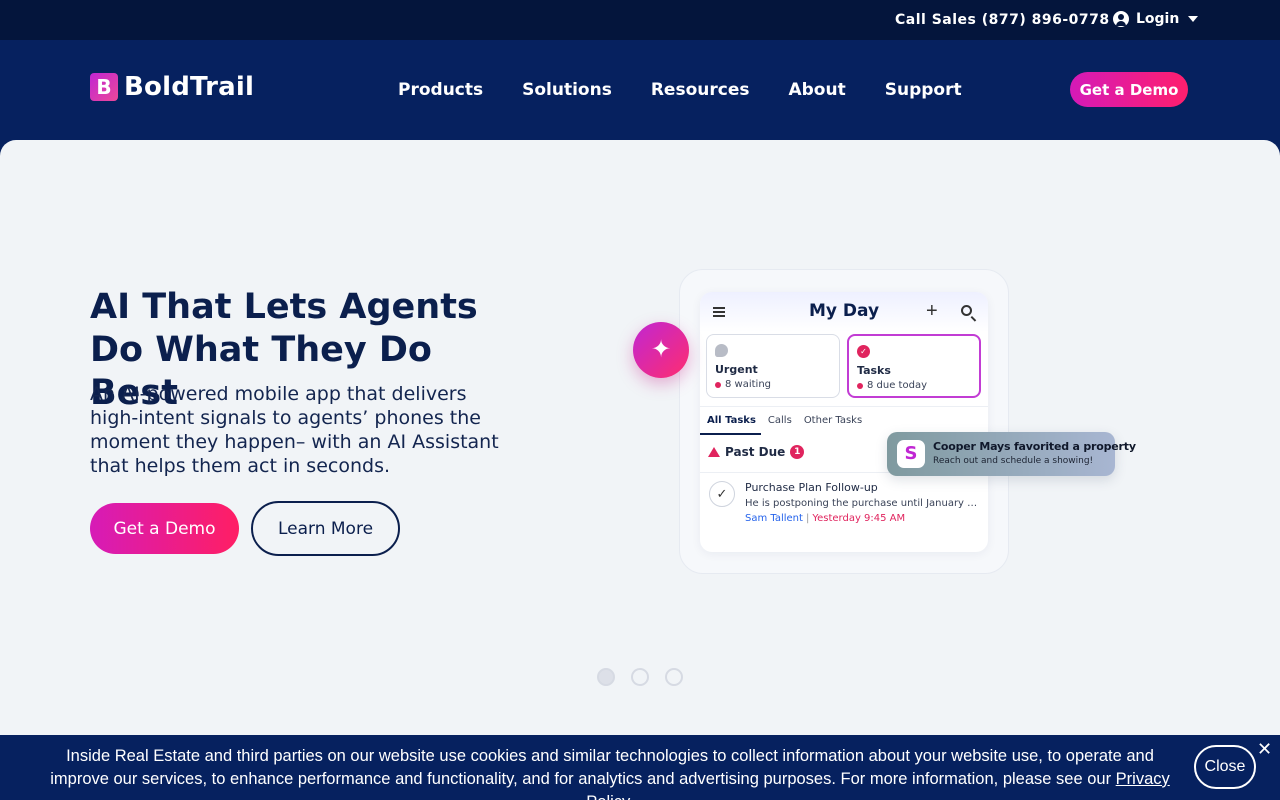 This screenshot has width=1280, height=800. I want to click on ai-sparkle-icon: ✦, so click(661, 350).